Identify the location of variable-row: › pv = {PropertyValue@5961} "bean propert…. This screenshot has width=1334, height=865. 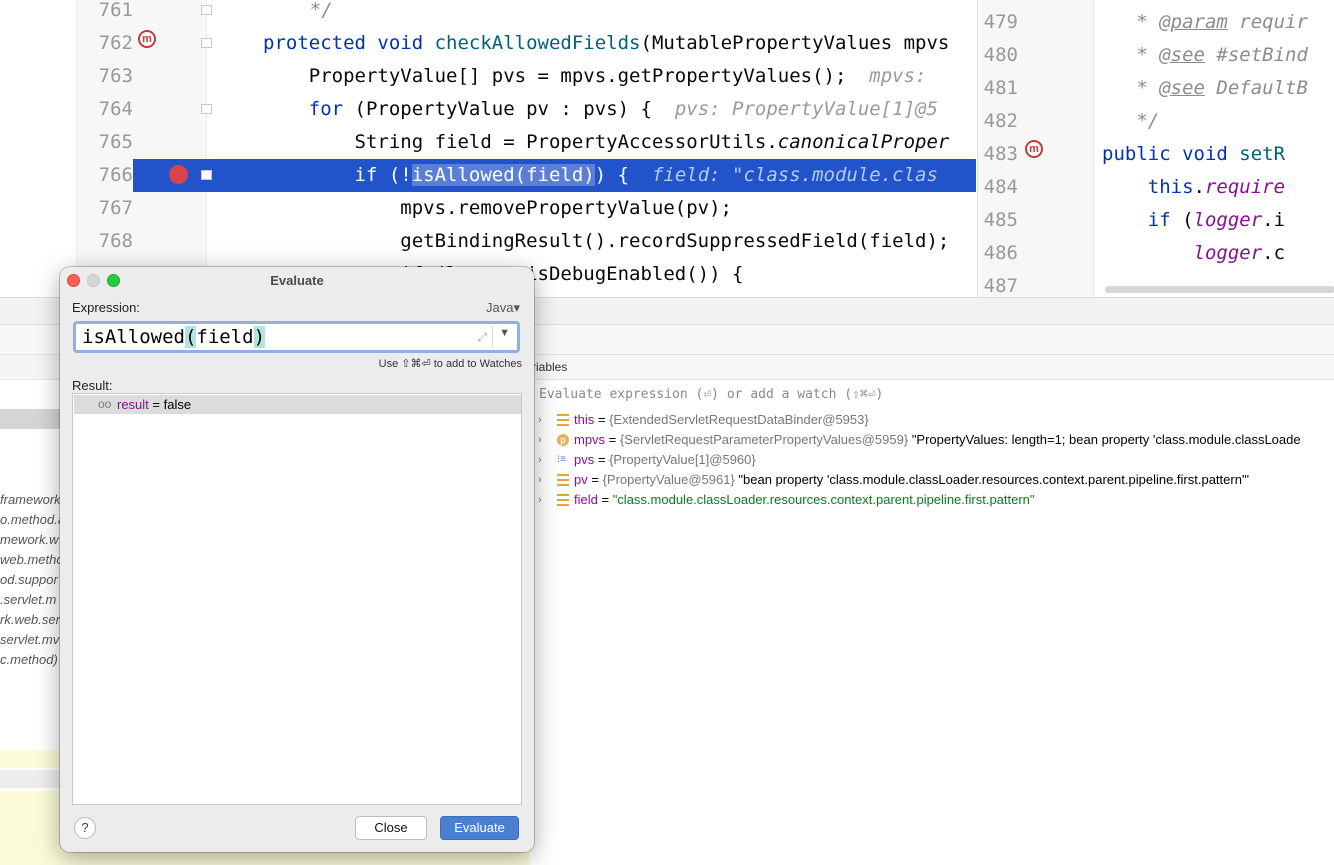
(932, 480).